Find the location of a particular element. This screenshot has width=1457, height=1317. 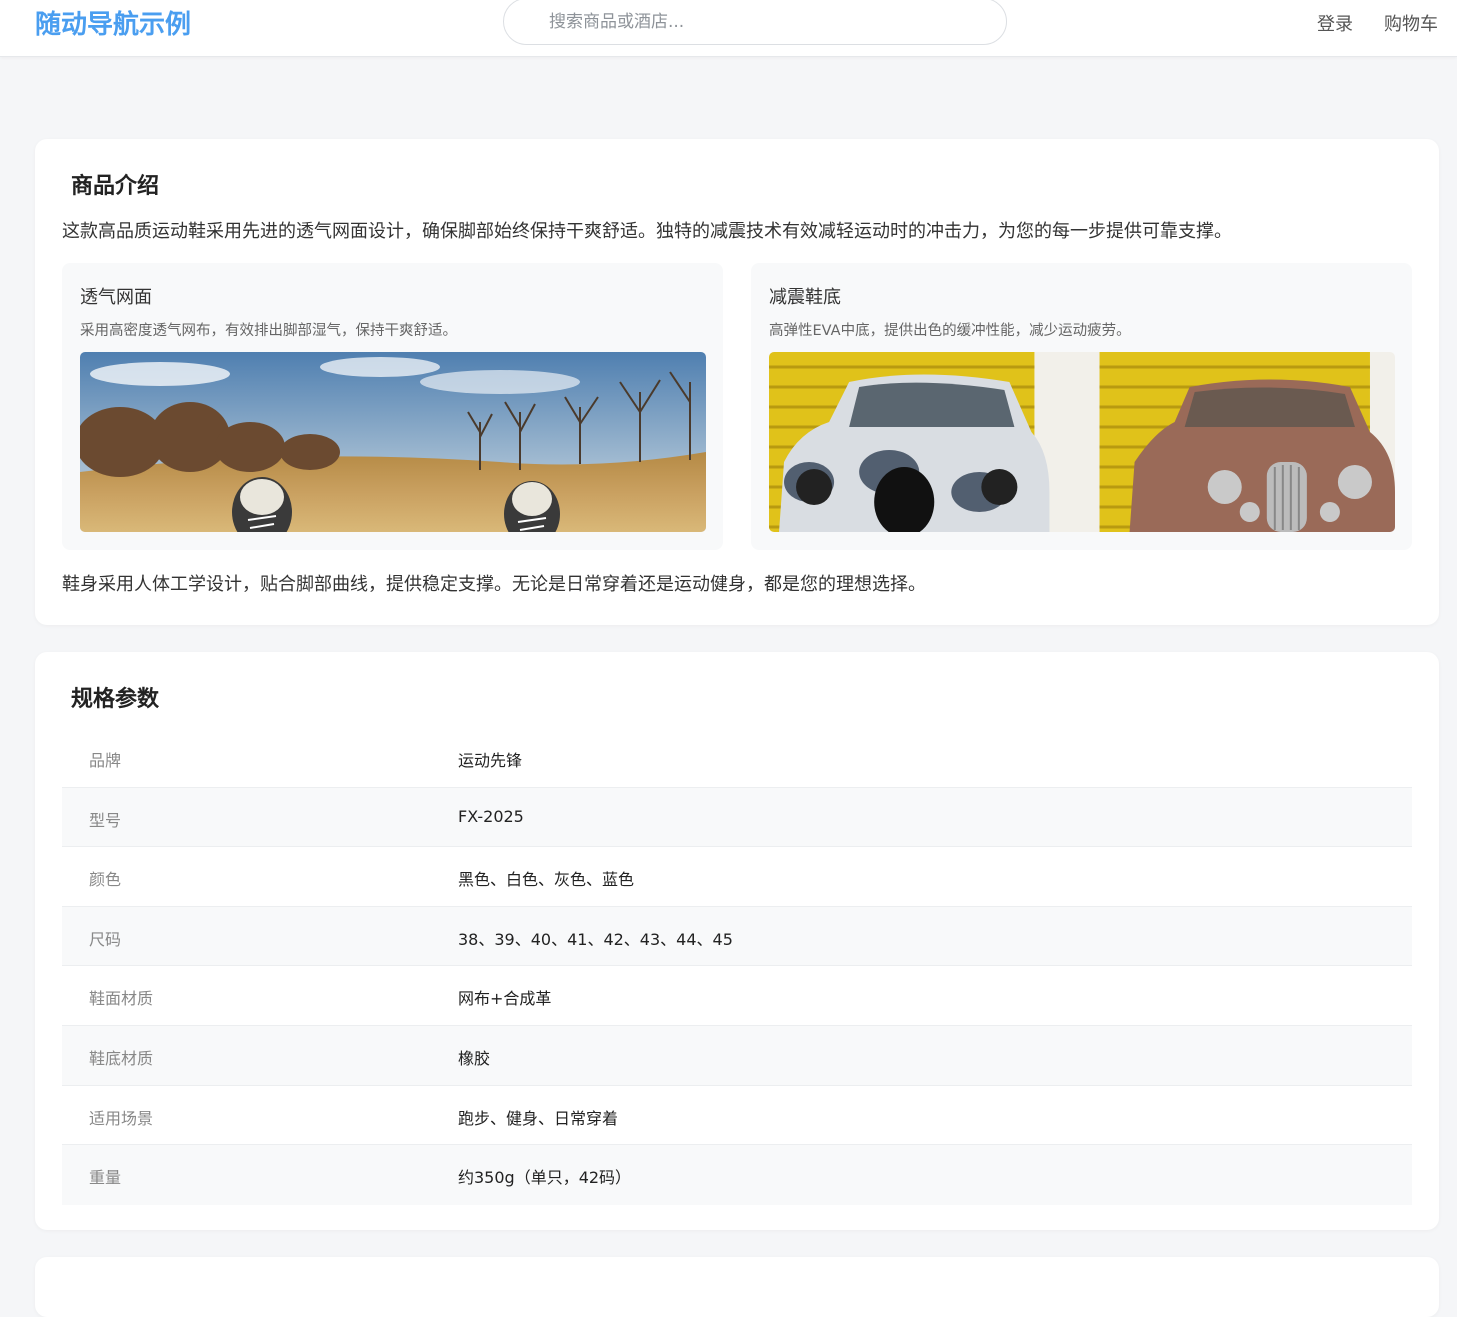

next-section-card is located at coordinates (737, 1287).